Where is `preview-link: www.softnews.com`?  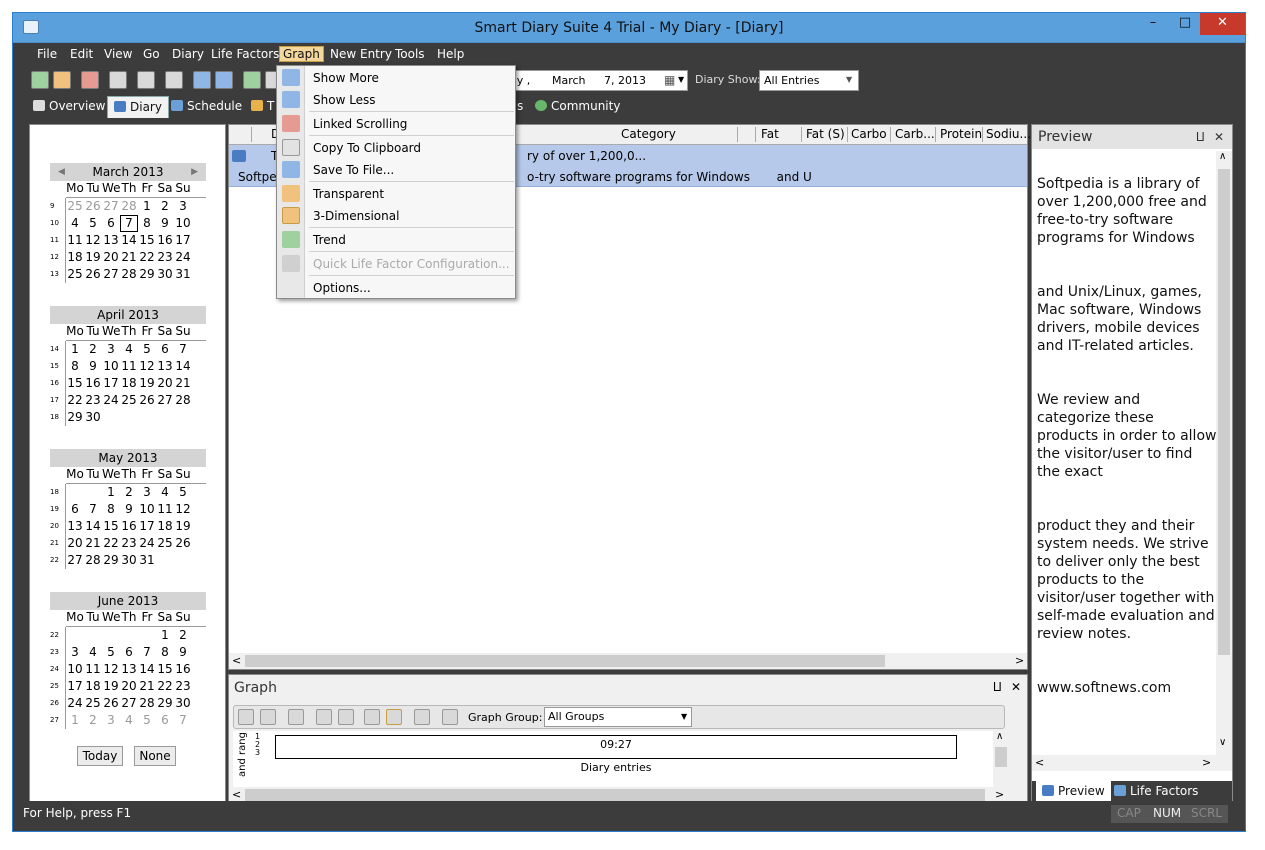
preview-link: www.softnews.com is located at coordinates (1127, 688).